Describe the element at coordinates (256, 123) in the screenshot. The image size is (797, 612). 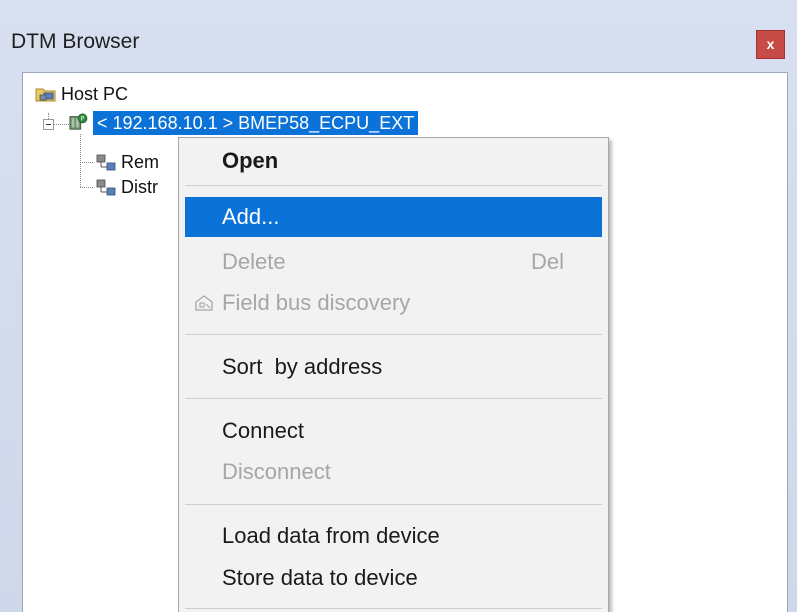
I see `tree-item-label: < 192.168.10.1 > BMEP58_ECPU_EXT` at that location.